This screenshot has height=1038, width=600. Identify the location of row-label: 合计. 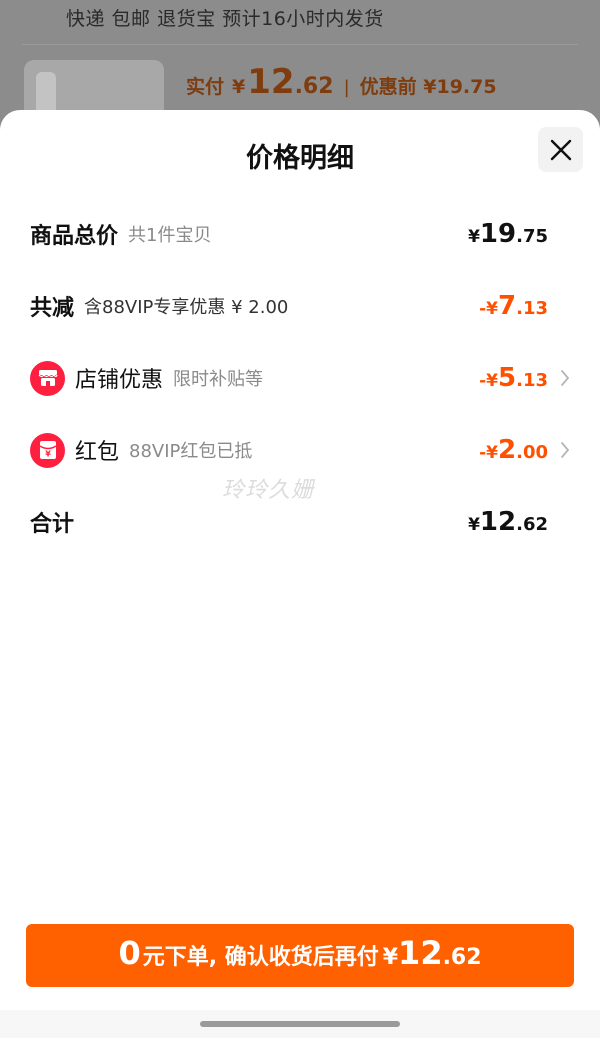
(52, 524).